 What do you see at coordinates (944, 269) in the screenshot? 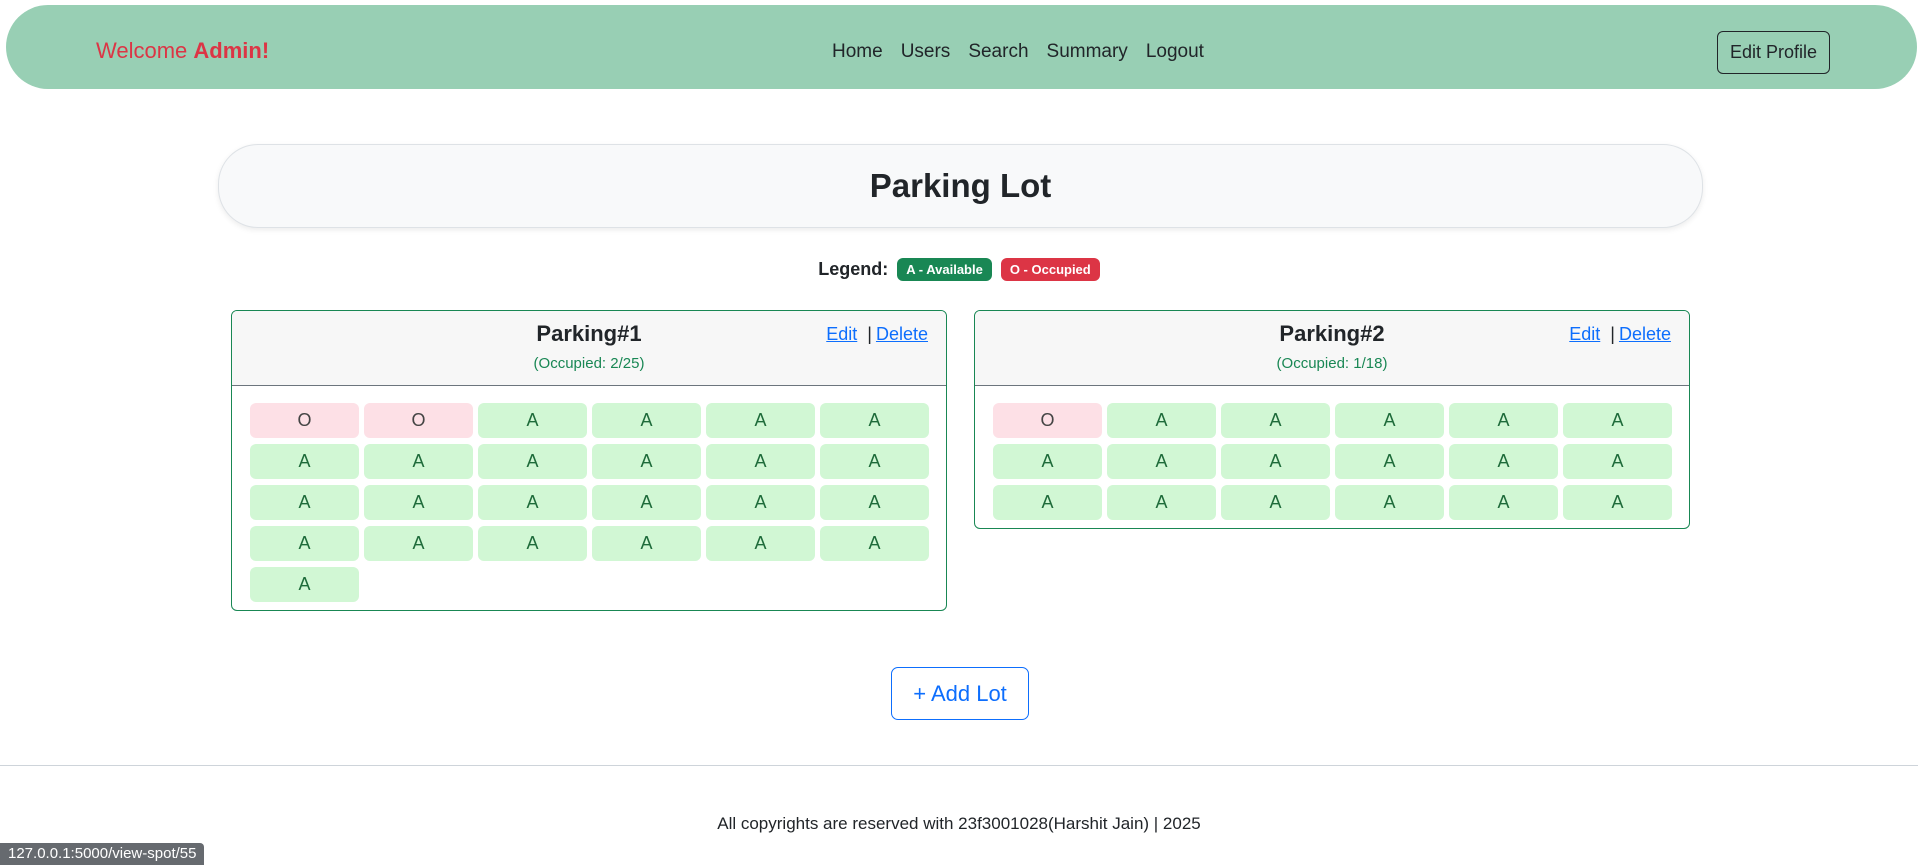
I see `legend-available-badge: A - Available` at bounding box center [944, 269].